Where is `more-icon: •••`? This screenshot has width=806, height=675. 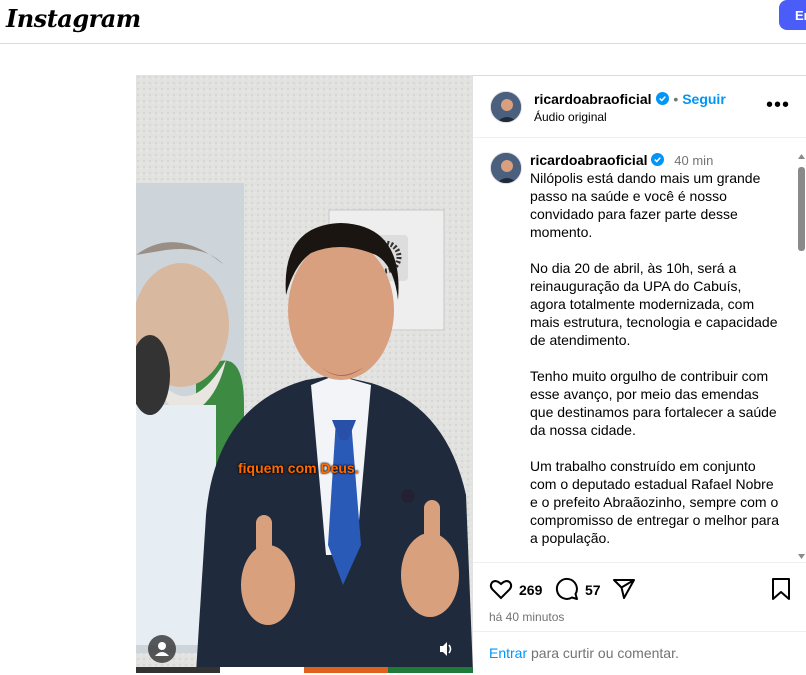 more-icon: ••• is located at coordinates (778, 105).